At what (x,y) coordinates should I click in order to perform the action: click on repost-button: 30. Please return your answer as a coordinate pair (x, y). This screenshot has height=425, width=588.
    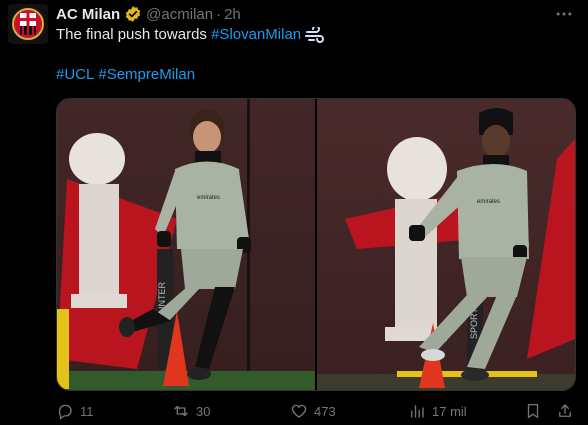
    Looking at the image, I should click on (191, 411).